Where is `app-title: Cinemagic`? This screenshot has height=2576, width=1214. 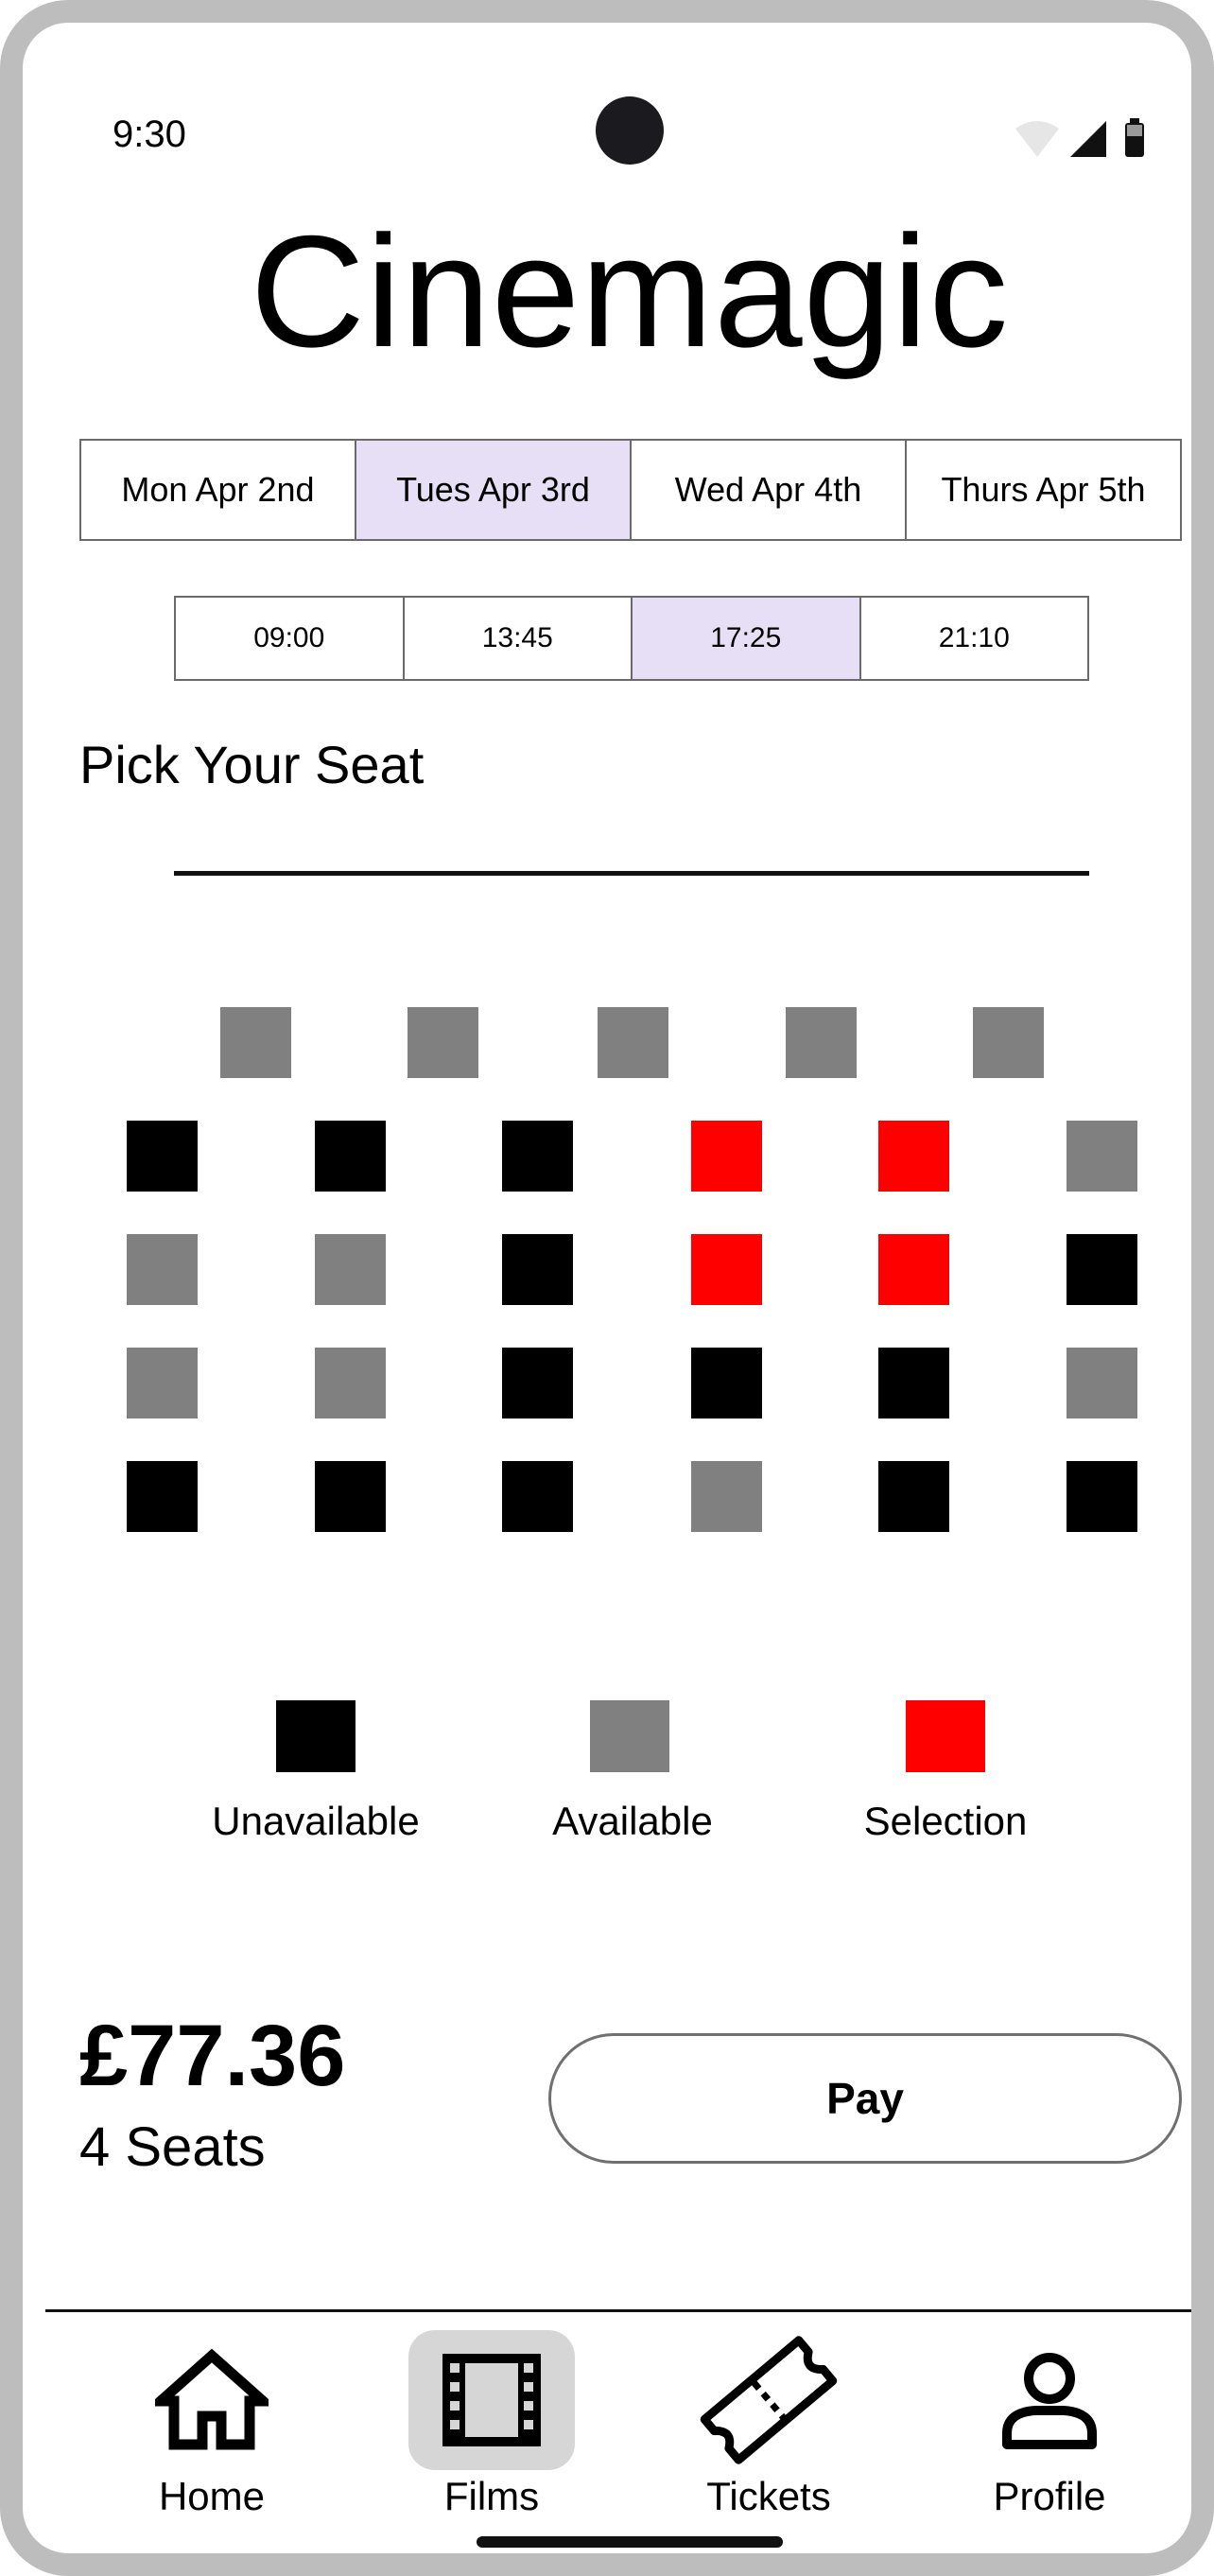
app-title: Cinemagic is located at coordinates (630, 291).